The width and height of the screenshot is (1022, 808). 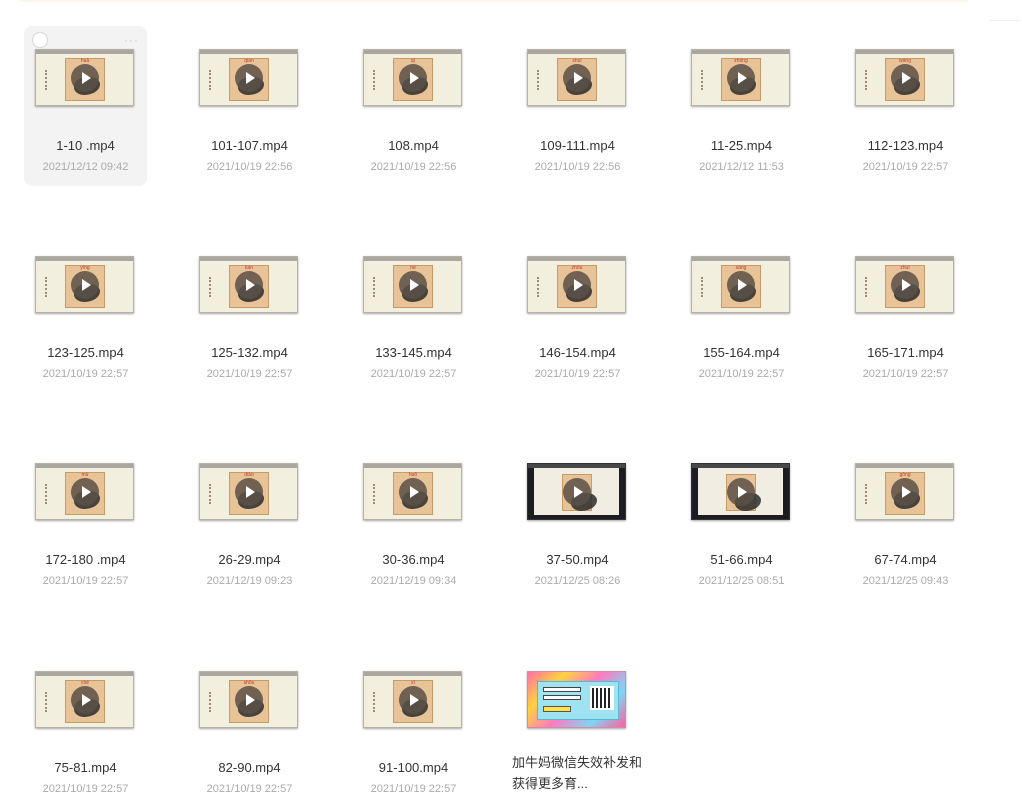 What do you see at coordinates (602, 698) in the screenshot?
I see `qr-code-icon` at bounding box center [602, 698].